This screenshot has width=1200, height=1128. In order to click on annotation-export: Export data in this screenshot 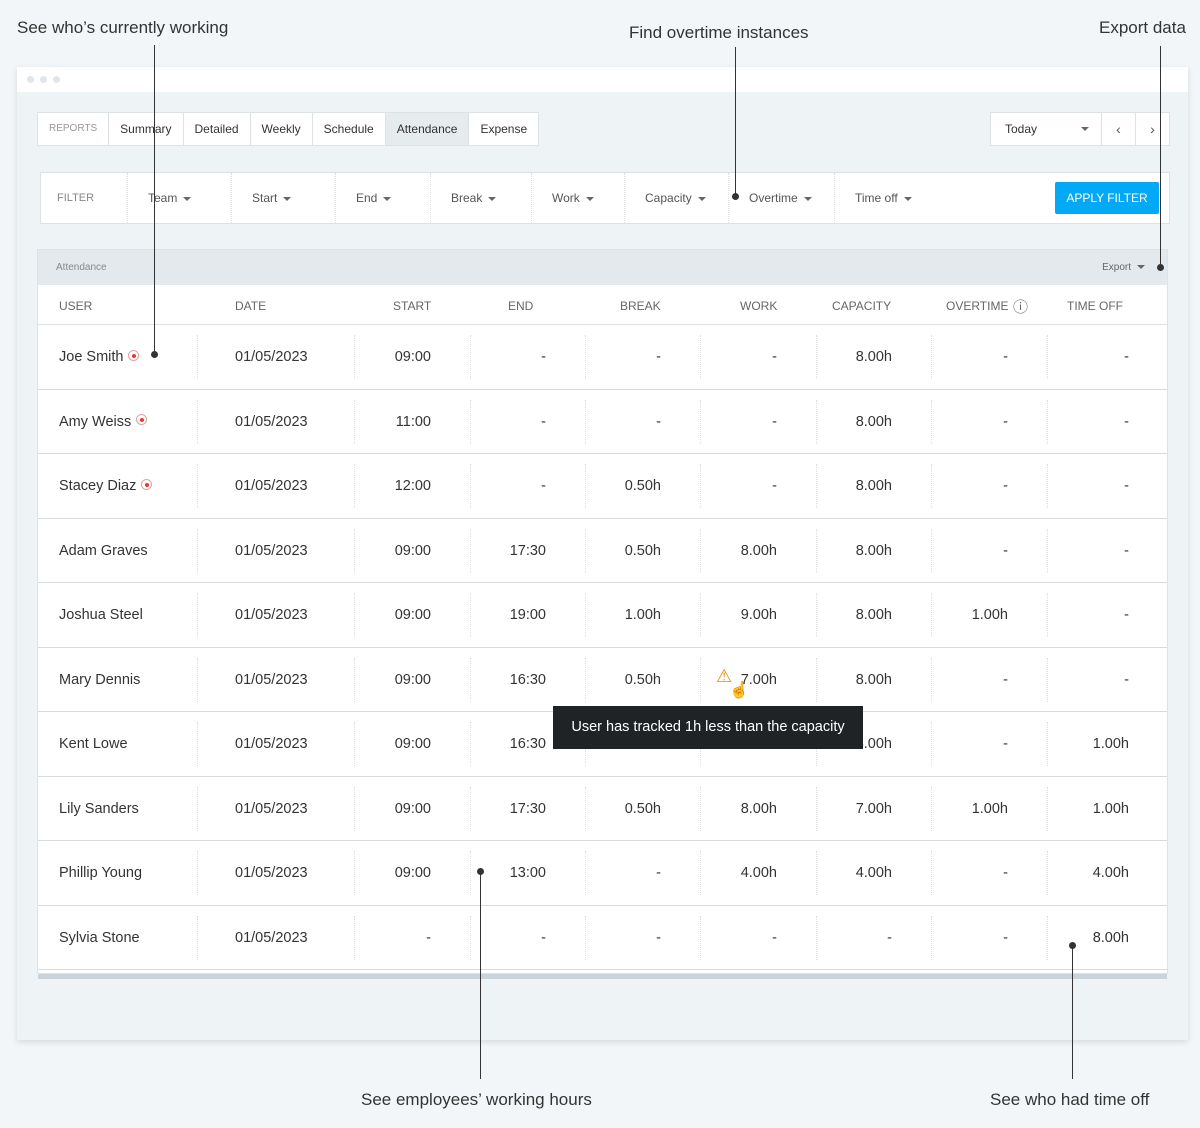, I will do `click(1142, 27)`.